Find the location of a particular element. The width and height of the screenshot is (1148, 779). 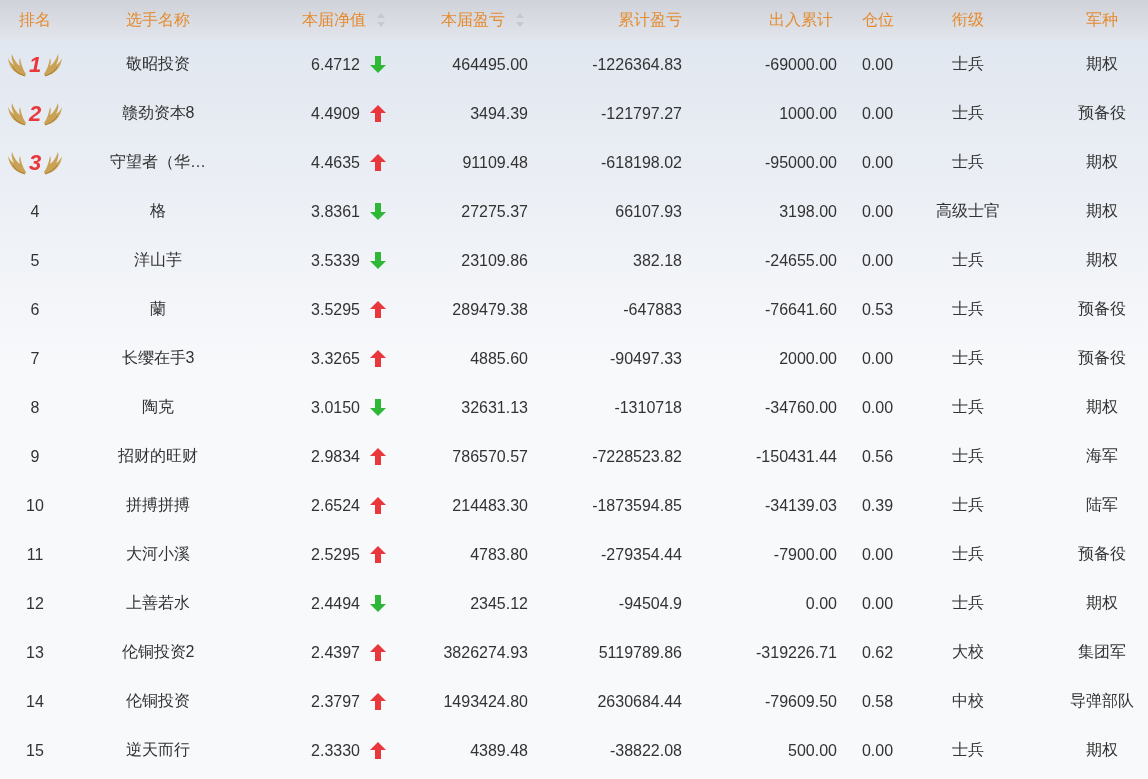

total-profit-cell: -7228523.82 is located at coordinates (637, 456).